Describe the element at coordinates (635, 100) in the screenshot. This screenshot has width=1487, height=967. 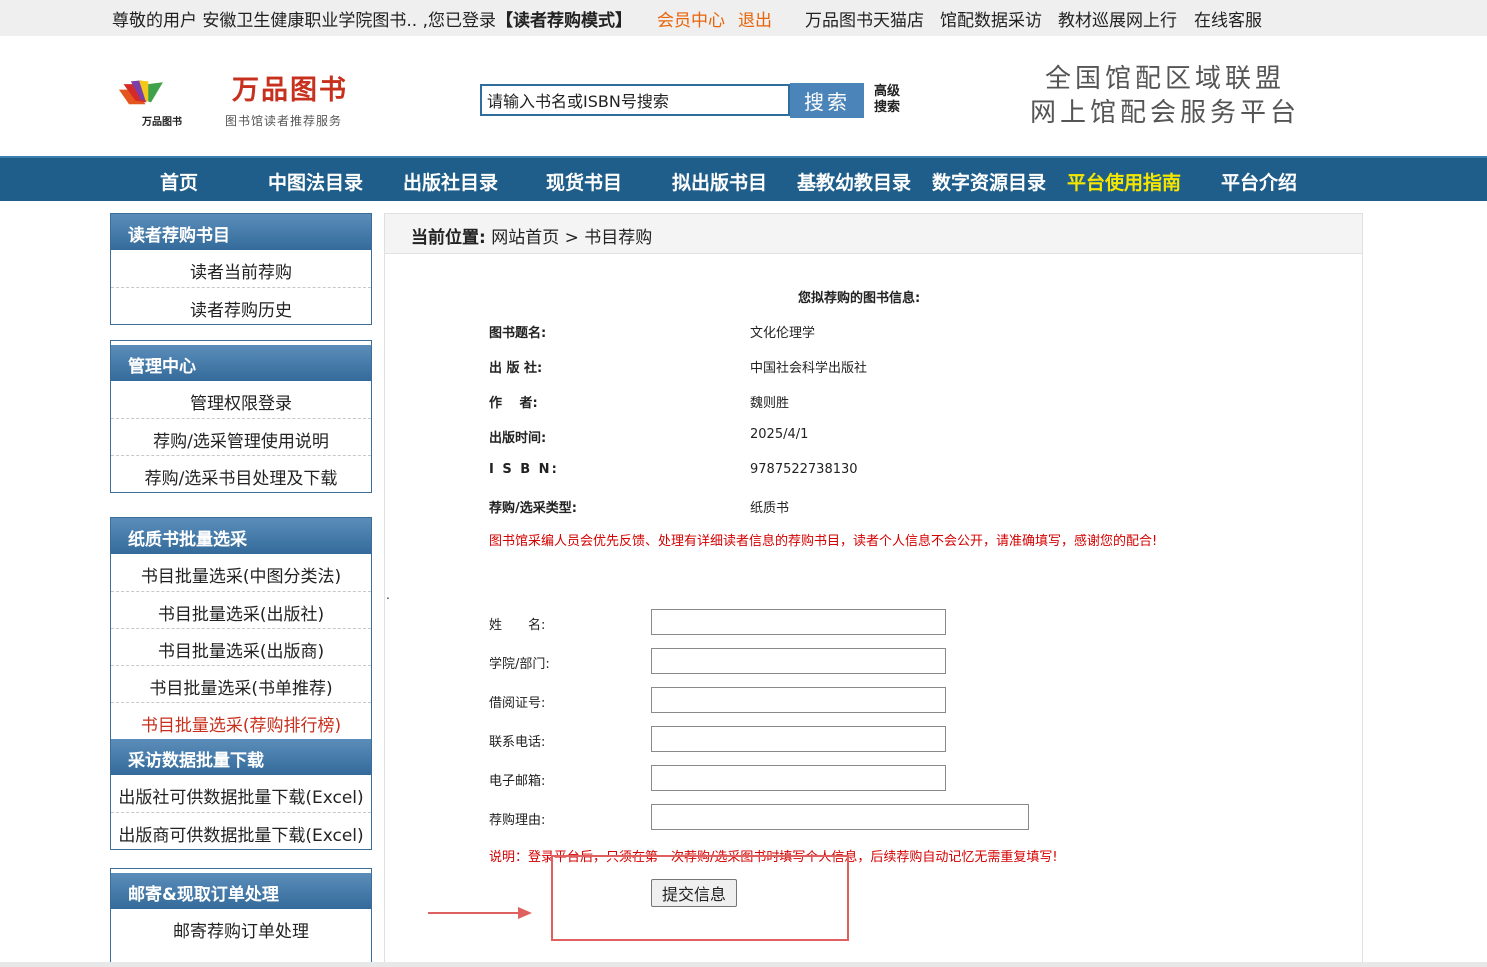
I see `search-input` at that location.